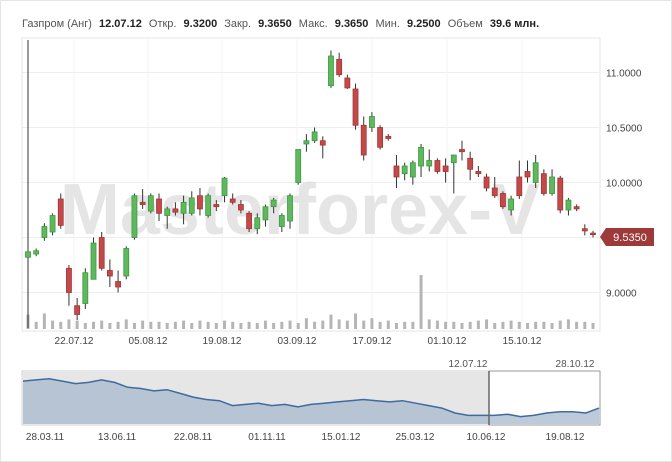  Describe the element at coordinates (624, 184) in the screenshot. I see `y-tick-label: 10.0000` at that location.